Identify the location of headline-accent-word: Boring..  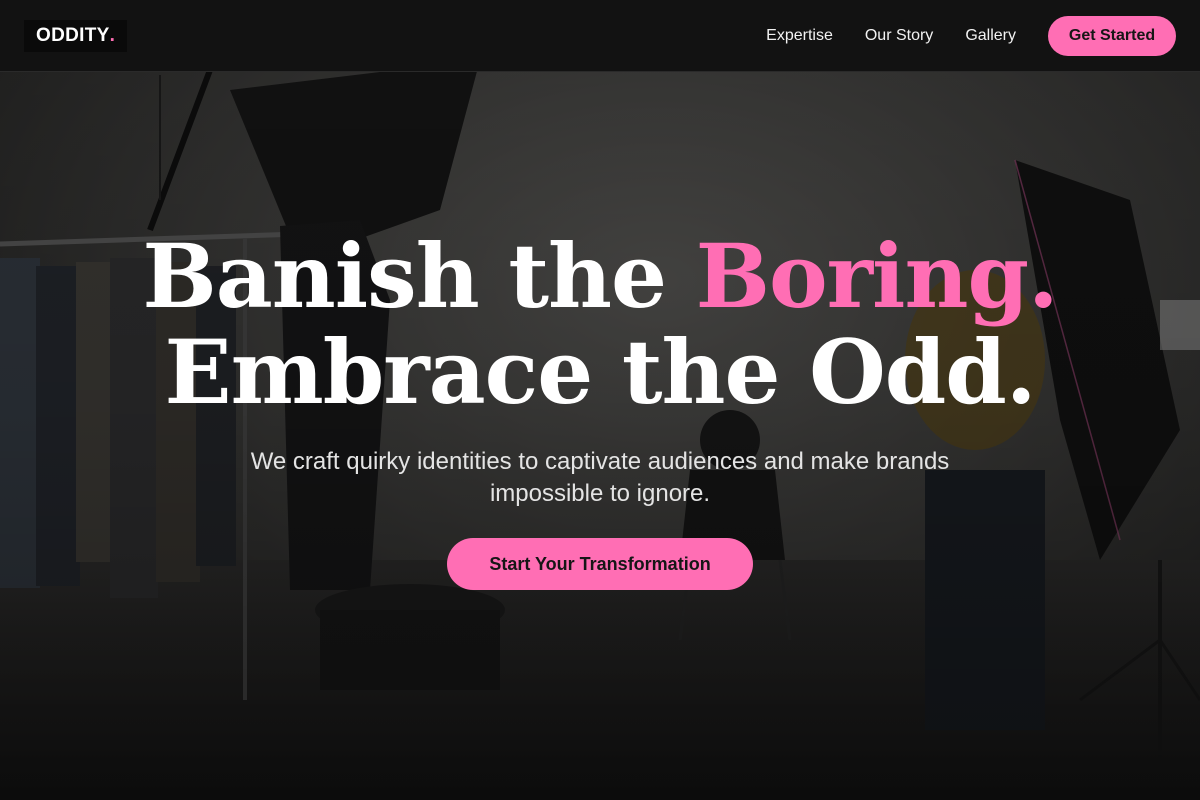
(877, 276).